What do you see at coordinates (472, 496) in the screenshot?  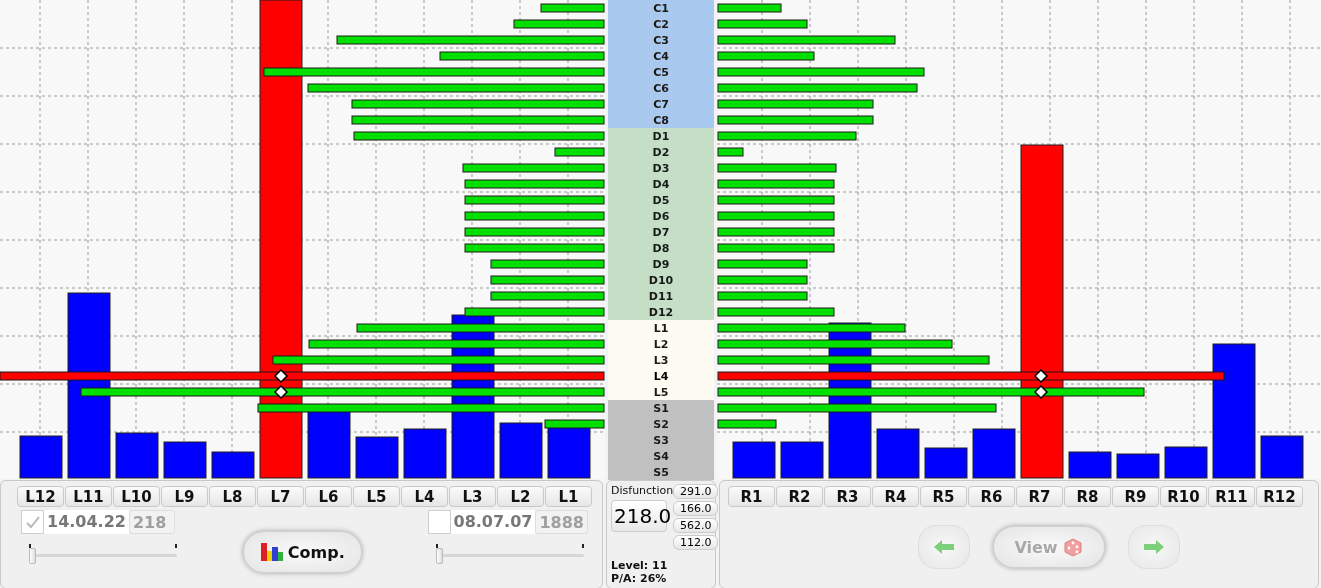 I see `column-button: L3` at bounding box center [472, 496].